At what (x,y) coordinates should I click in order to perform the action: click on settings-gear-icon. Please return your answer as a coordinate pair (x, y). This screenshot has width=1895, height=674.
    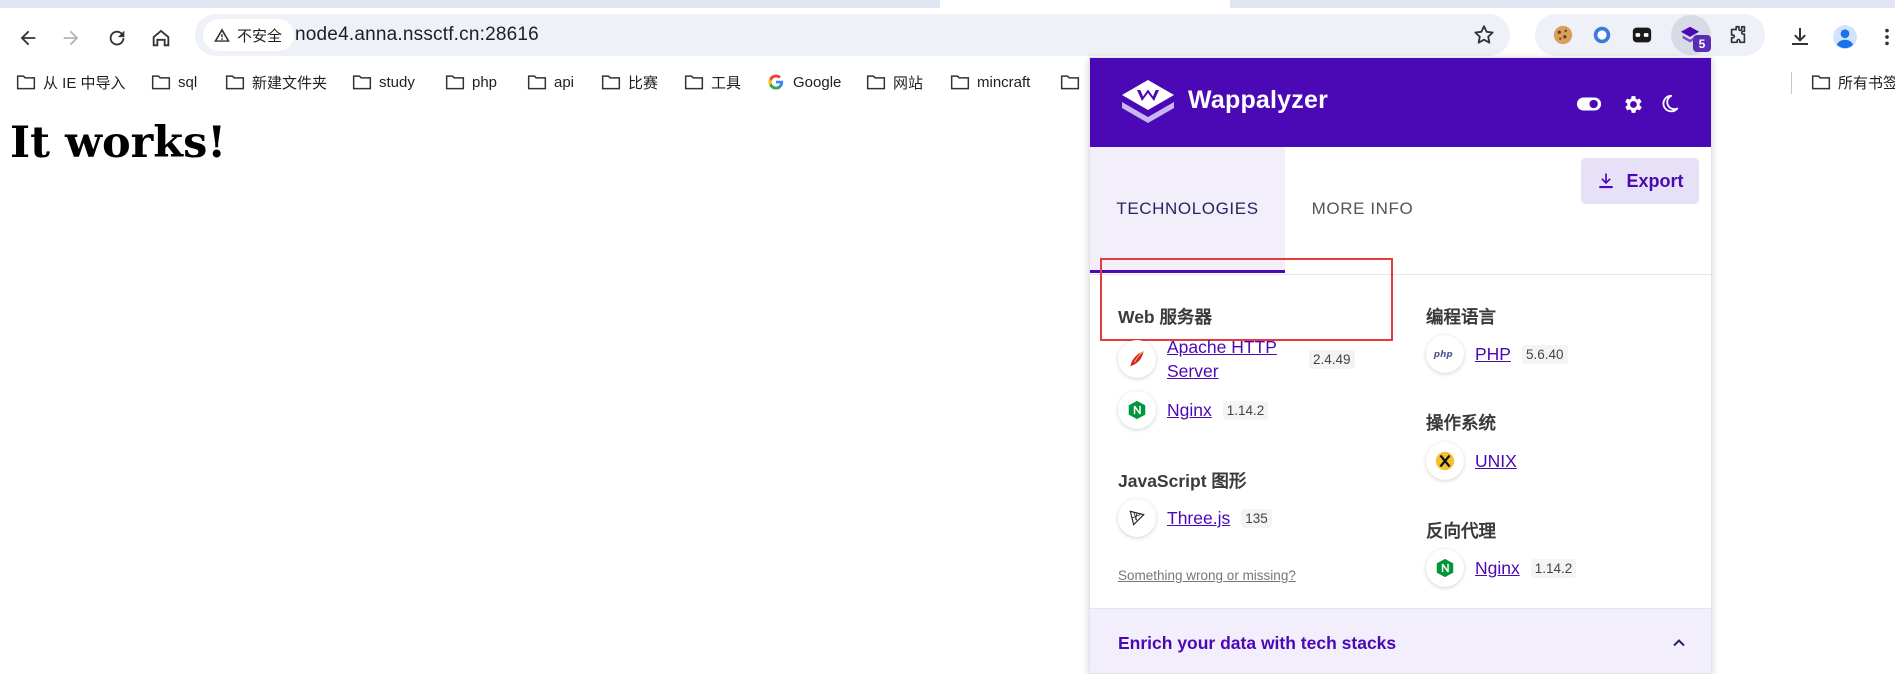
    Looking at the image, I should click on (1632, 104).